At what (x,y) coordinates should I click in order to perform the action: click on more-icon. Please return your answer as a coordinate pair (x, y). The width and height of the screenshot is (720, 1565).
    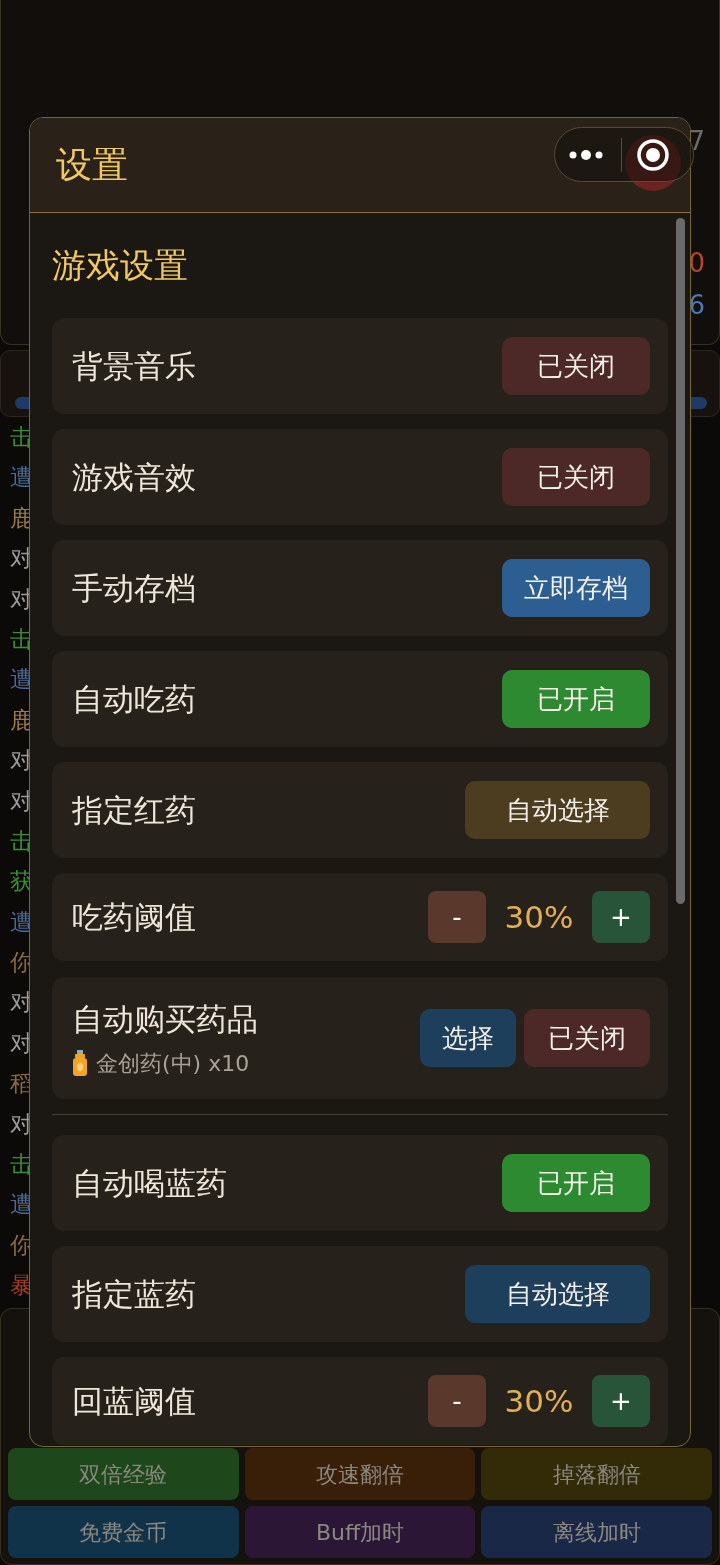
    Looking at the image, I should click on (586, 154).